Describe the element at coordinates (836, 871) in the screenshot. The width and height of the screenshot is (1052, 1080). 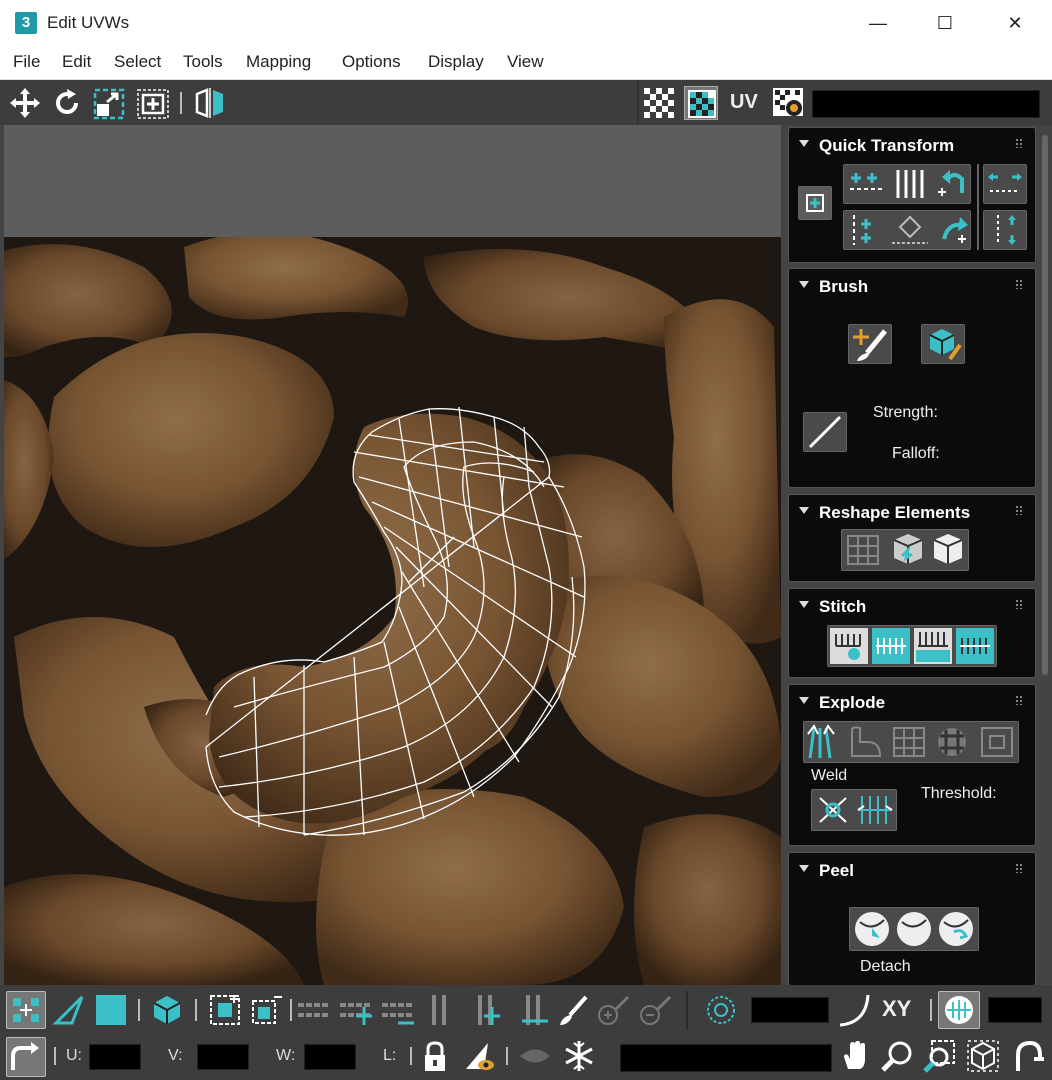
I see `peel-title: Peel` at that location.